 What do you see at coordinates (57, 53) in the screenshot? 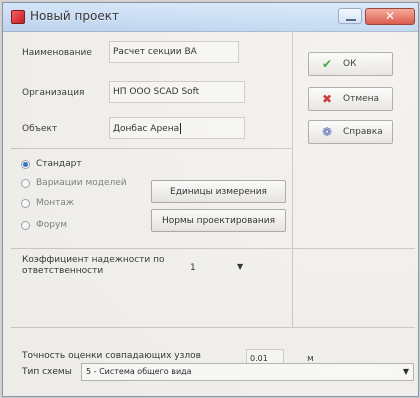
I see `name-label: Наименование` at bounding box center [57, 53].